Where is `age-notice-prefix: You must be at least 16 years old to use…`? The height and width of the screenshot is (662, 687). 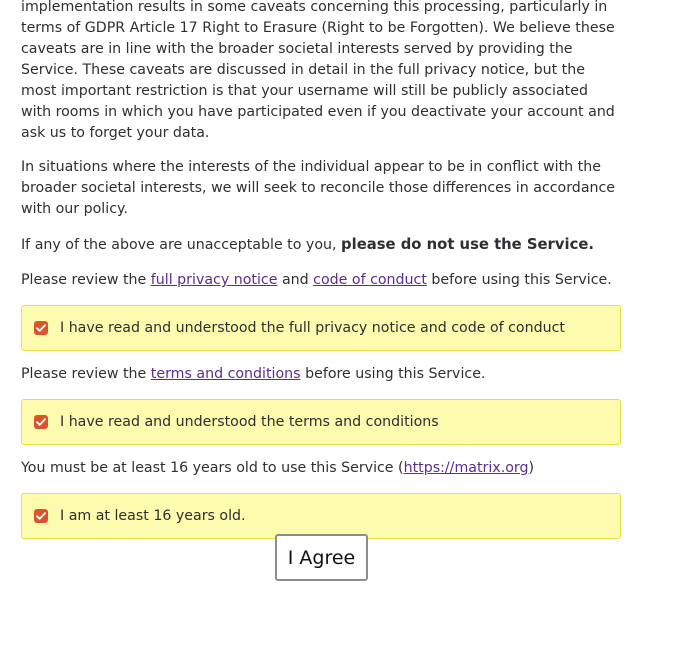
age-notice-prefix: You must be at least 16 years old to use… is located at coordinates (212, 468).